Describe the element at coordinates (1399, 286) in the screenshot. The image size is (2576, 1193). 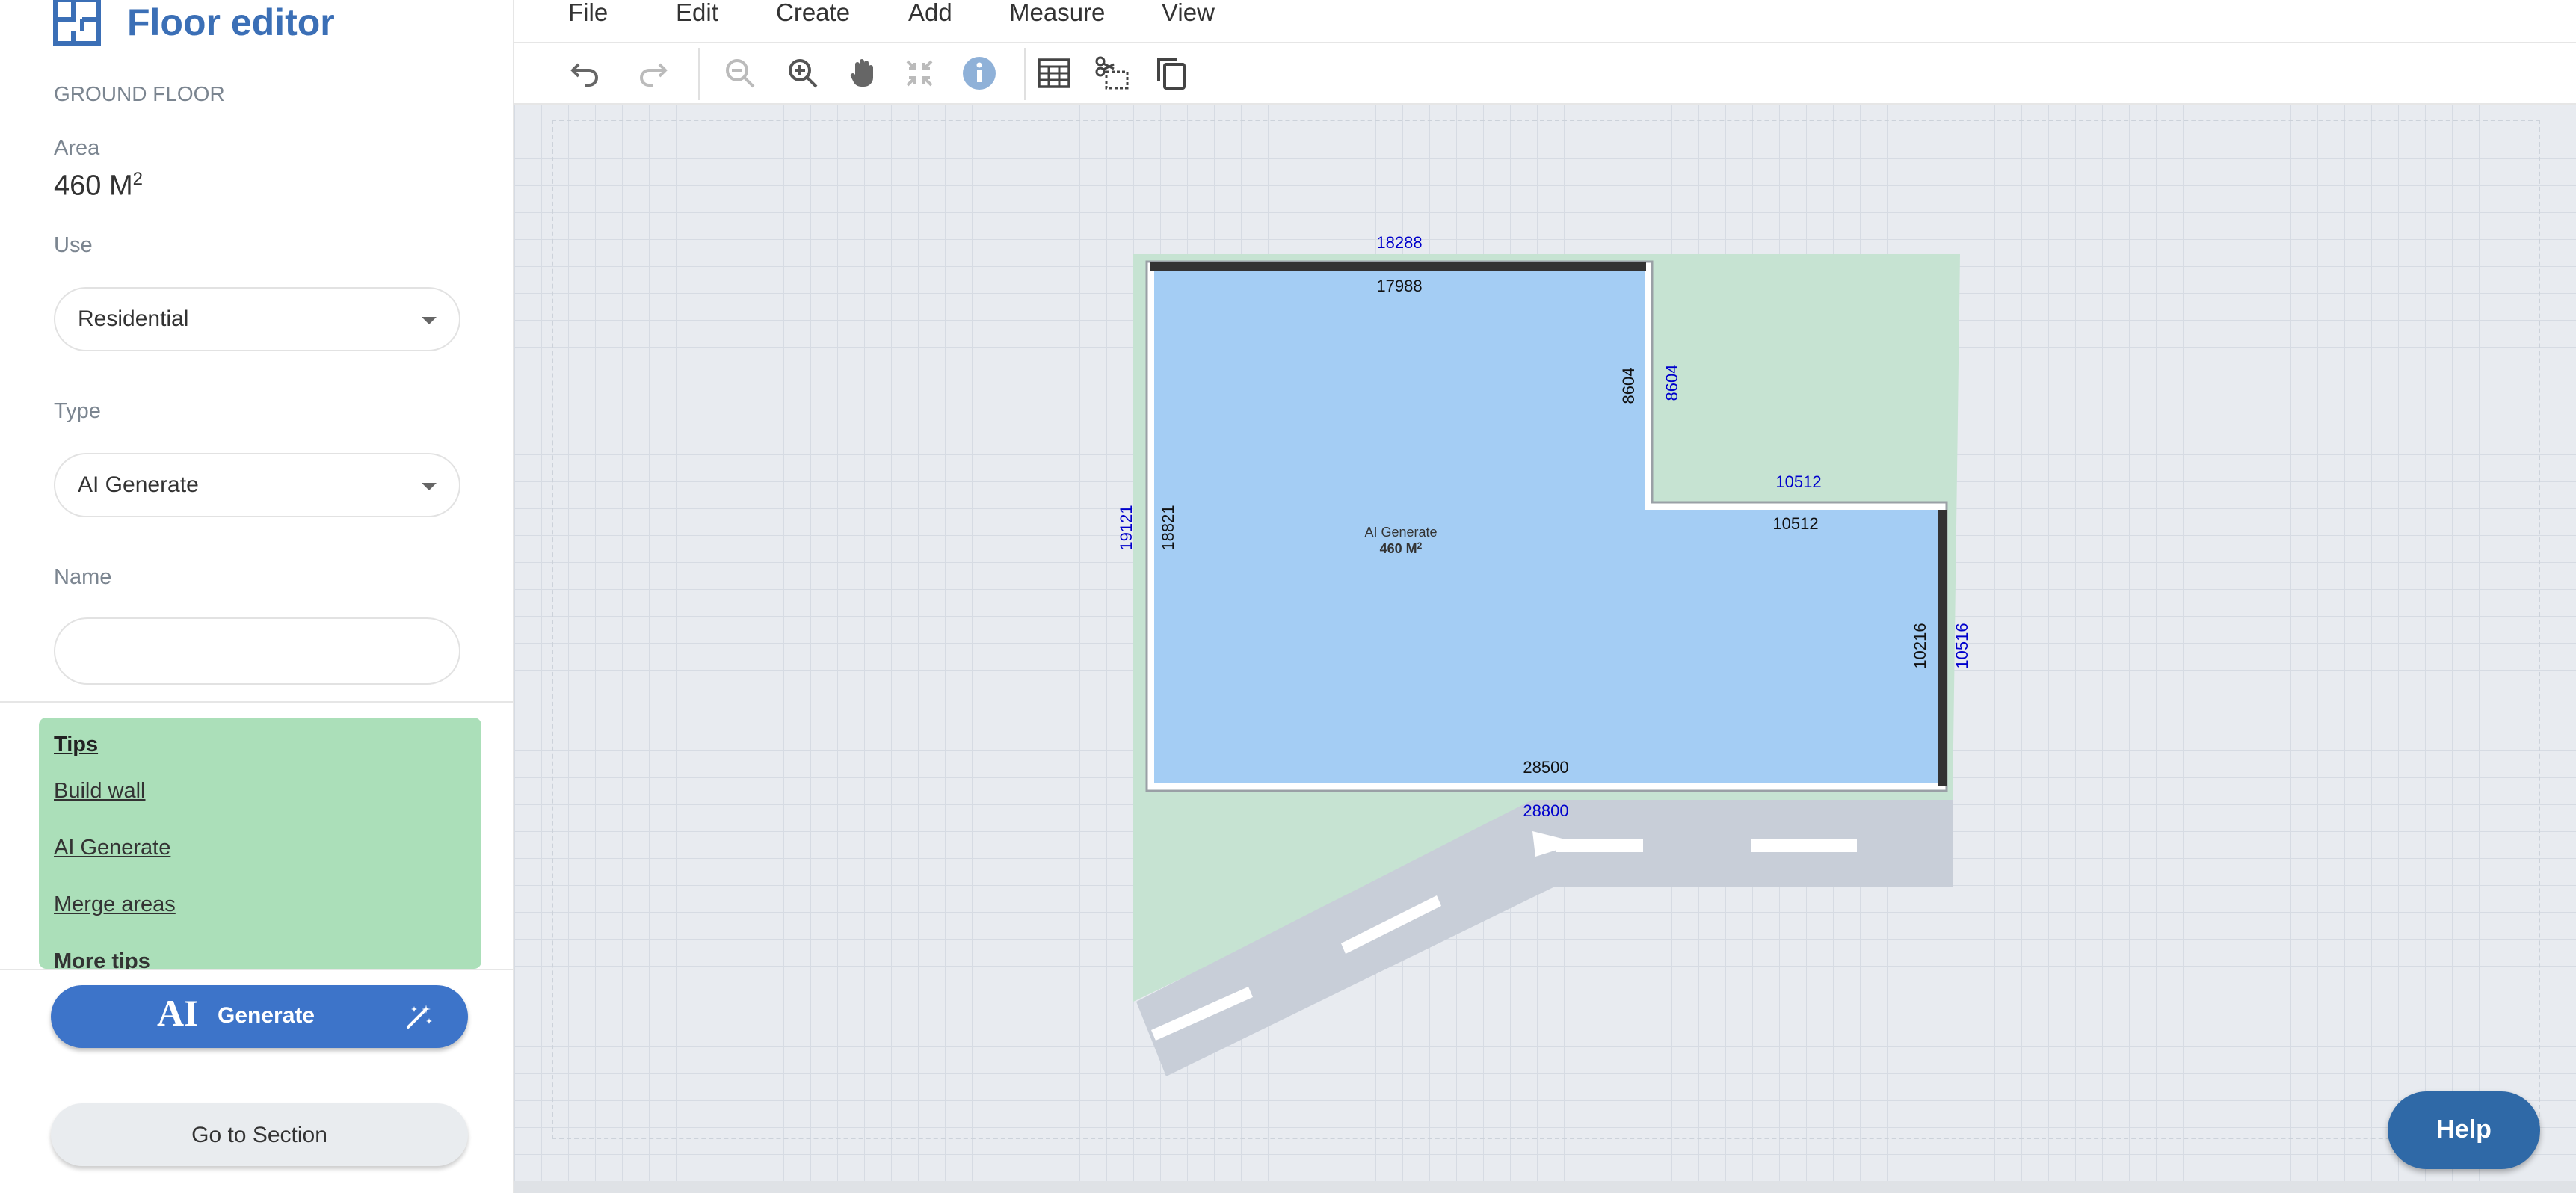
I see `dim-inner-top: 17988` at that location.